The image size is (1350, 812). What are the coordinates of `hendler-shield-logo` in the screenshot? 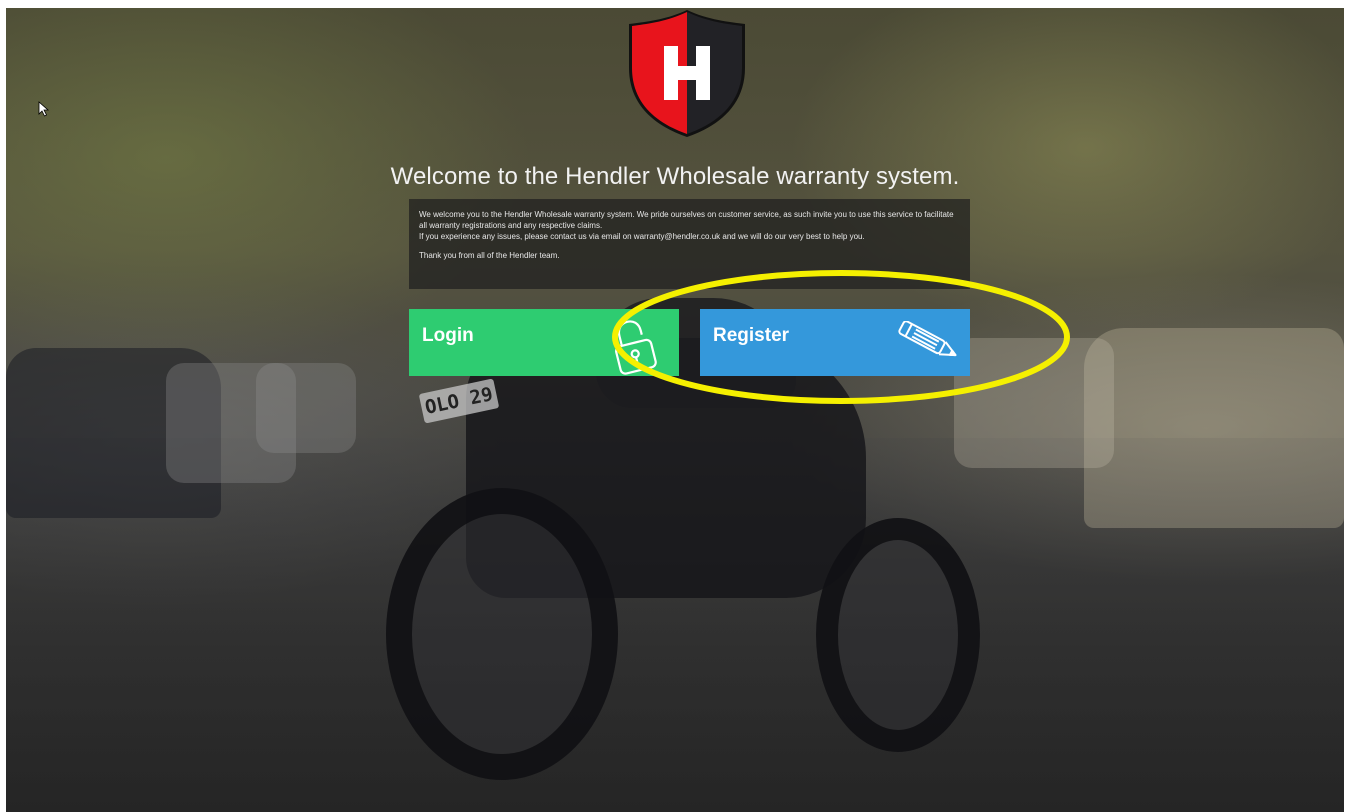 It's located at (687, 73).